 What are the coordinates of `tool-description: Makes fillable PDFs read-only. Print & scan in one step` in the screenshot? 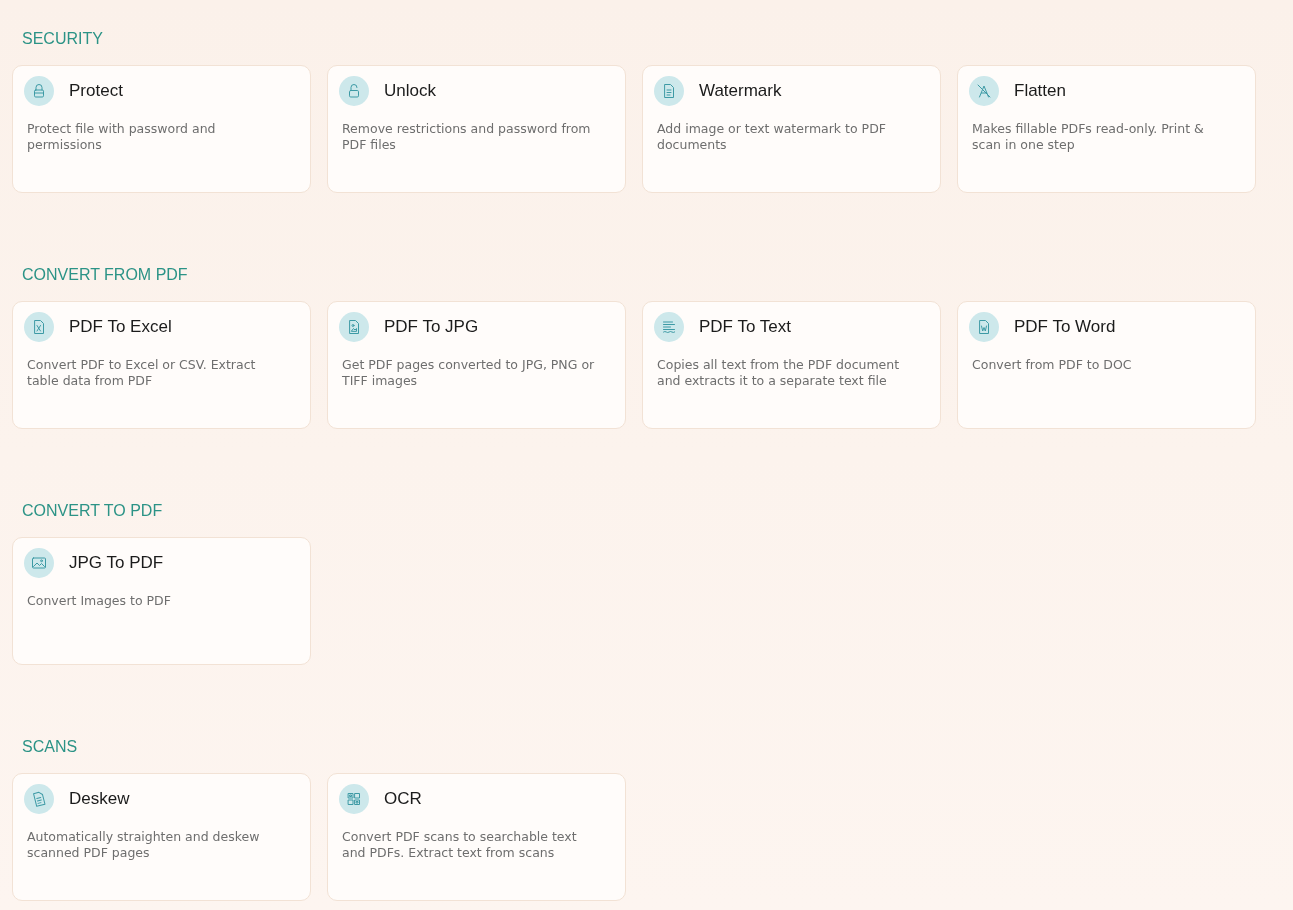 It's located at (1088, 137).